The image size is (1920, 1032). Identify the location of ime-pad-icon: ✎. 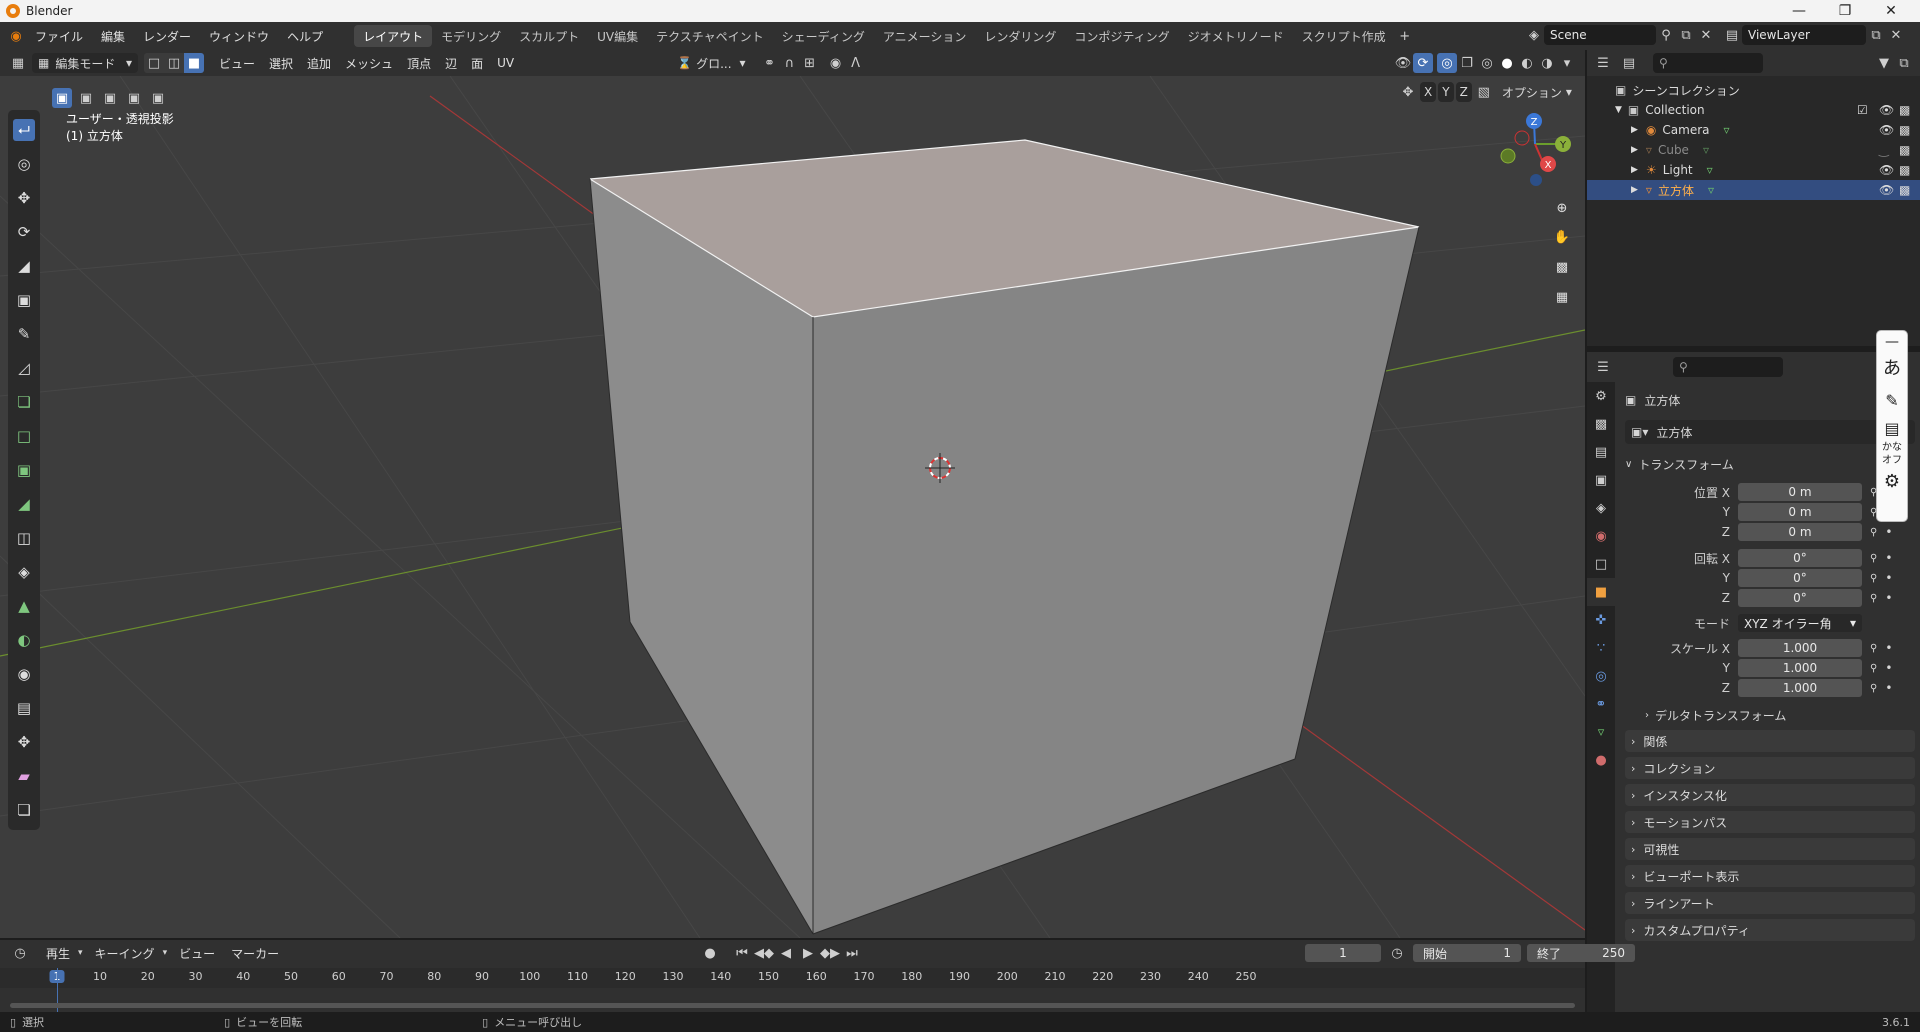
(1892, 401).